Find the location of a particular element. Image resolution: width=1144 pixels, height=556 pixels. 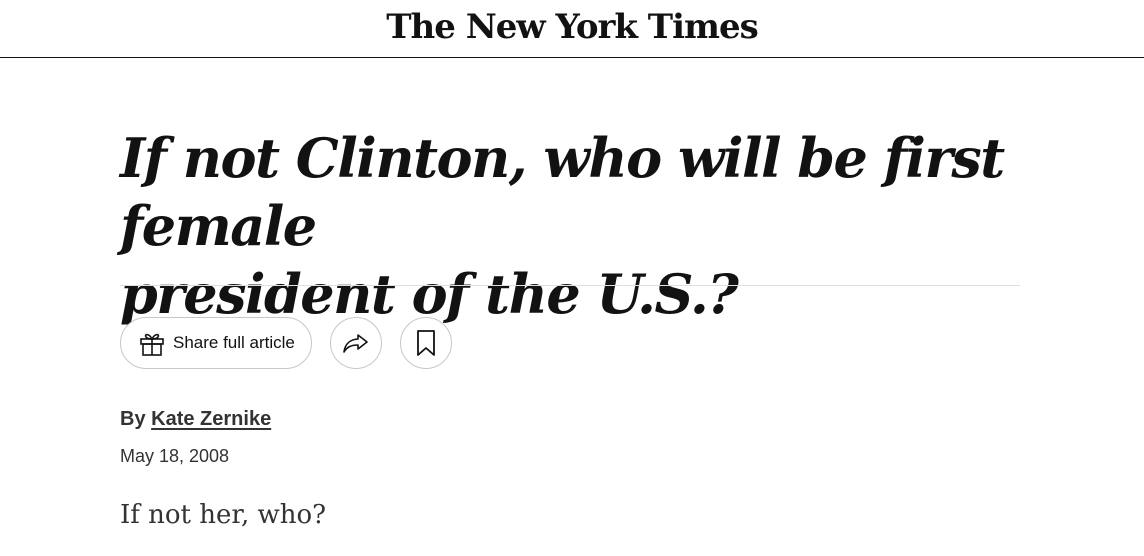

share-button is located at coordinates (355, 343).